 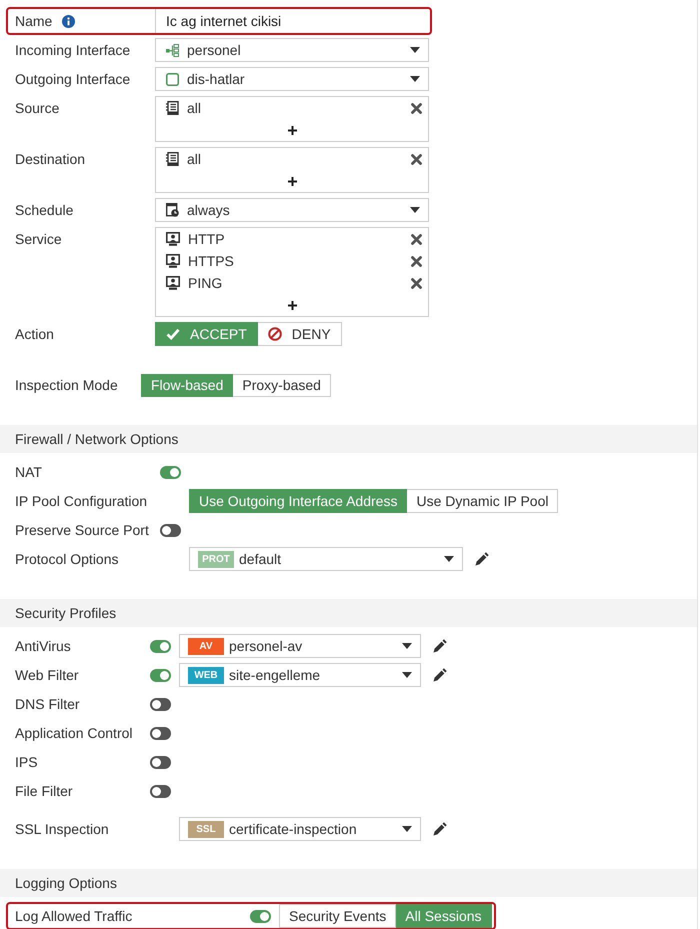 What do you see at coordinates (206, 283) in the screenshot?
I see `list-entry: PING` at bounding box center [206, 283].